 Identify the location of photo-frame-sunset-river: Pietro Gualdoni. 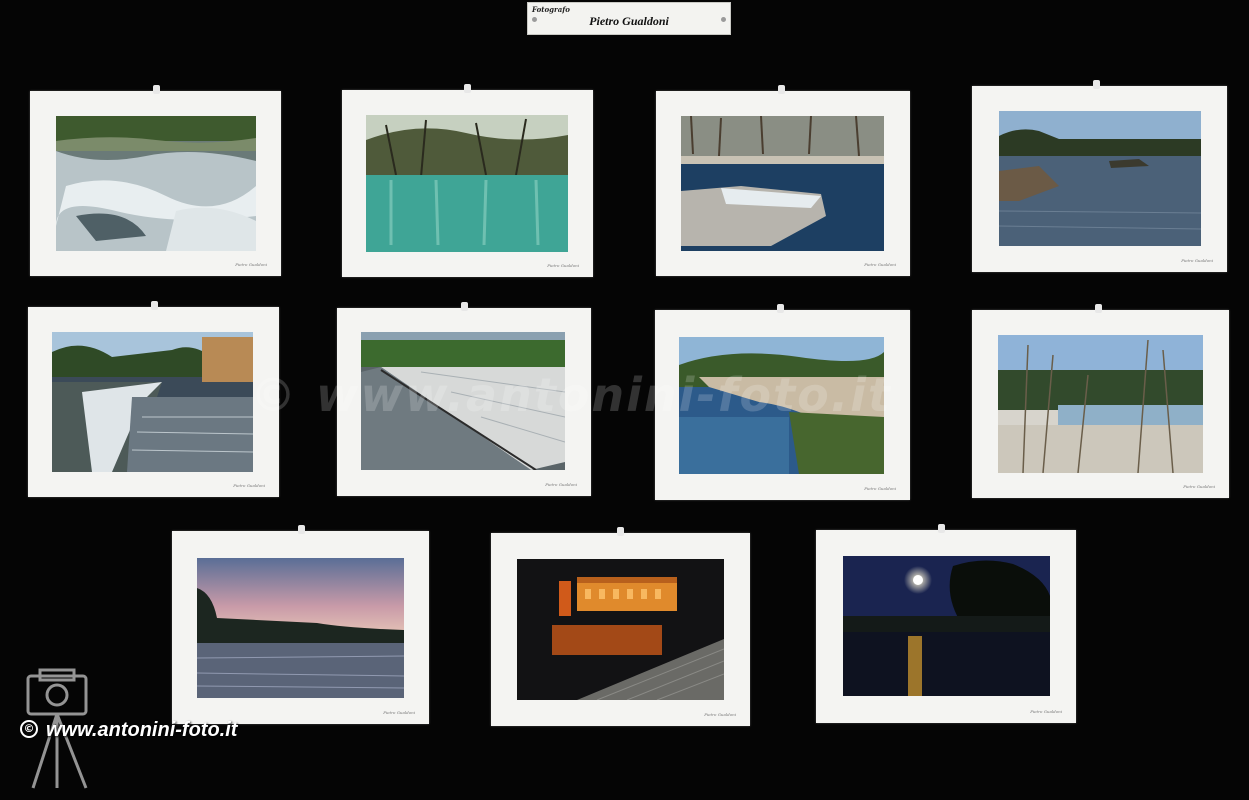
(300, 624).